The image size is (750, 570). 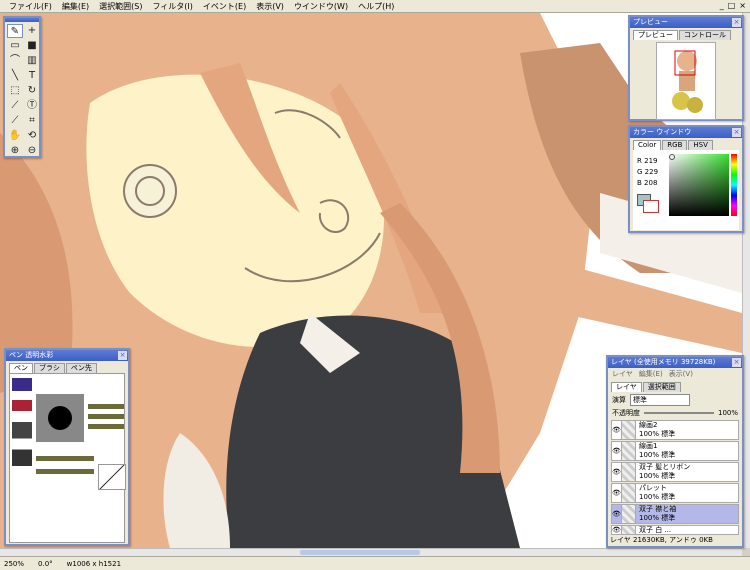 I want to click on blend-row: 演算 標準, so click(x=675, y=400).